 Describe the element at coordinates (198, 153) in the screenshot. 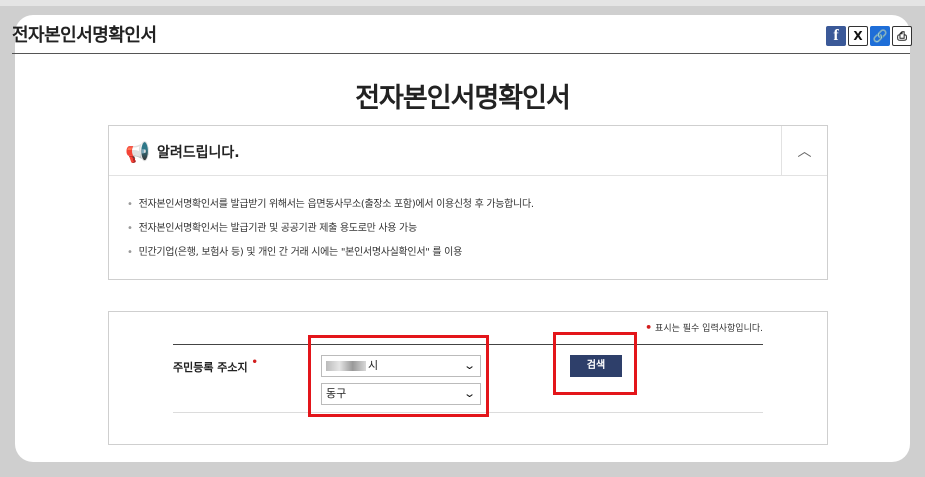

I see `notice-title: 알려드립니다.` at that location.